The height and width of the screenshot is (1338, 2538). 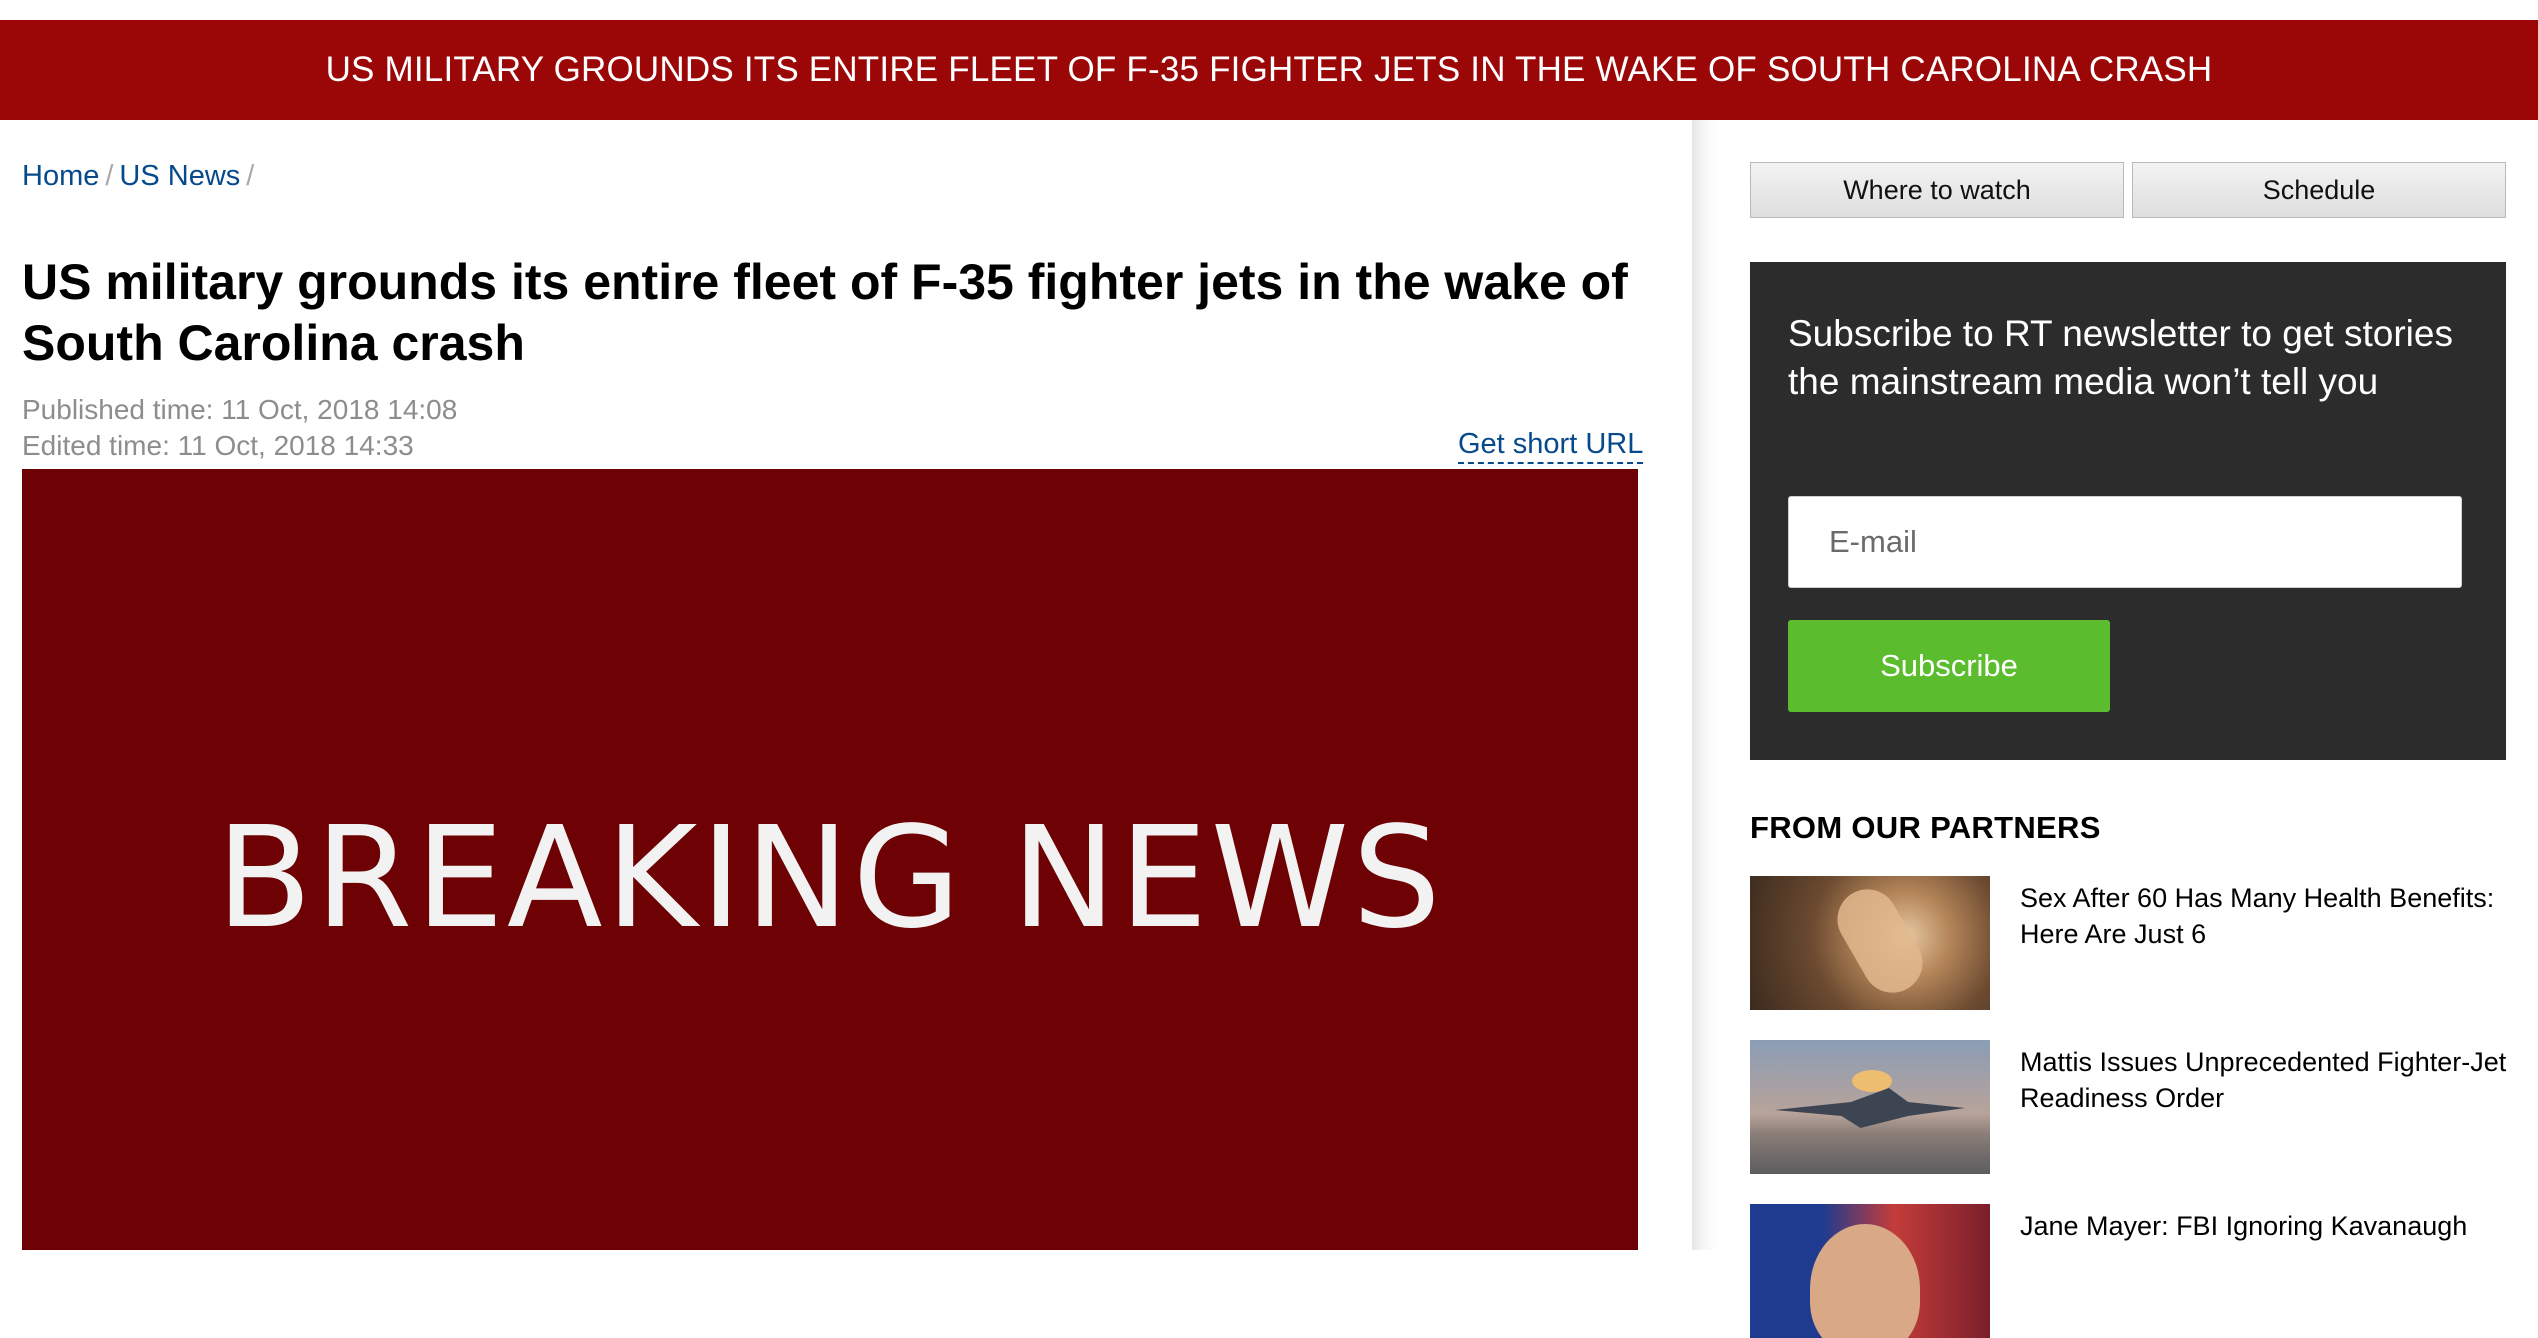 What do you see at coordinates (1937, 190) in the screenshot?
I see `where-to-watch-button: Where to watch` at bounding box center [1937, 190].